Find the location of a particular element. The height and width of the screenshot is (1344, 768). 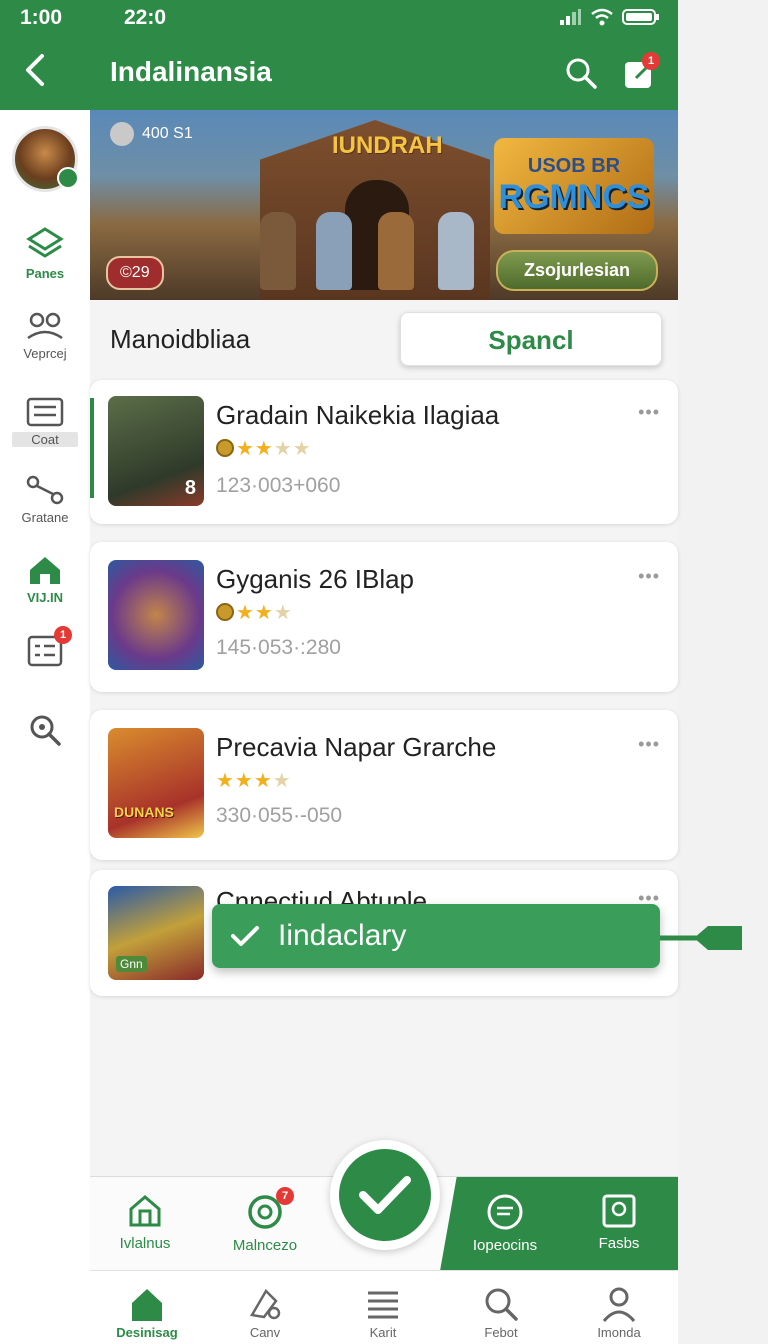

back-arrow-icon is located at coordinates (36, 70).